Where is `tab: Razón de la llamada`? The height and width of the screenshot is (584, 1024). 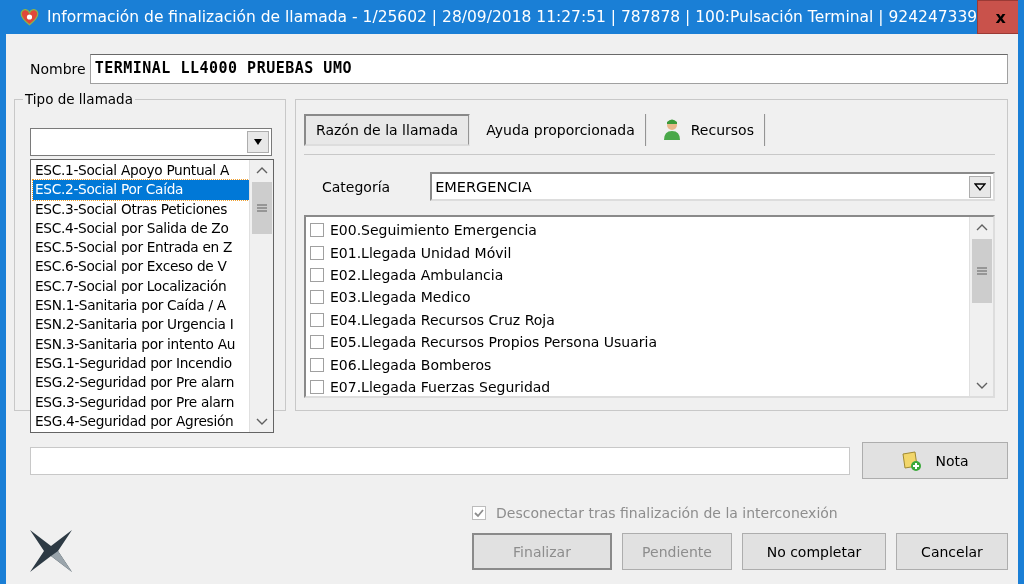 tab: Razón de la llamada is located at coordinates (387, 130).